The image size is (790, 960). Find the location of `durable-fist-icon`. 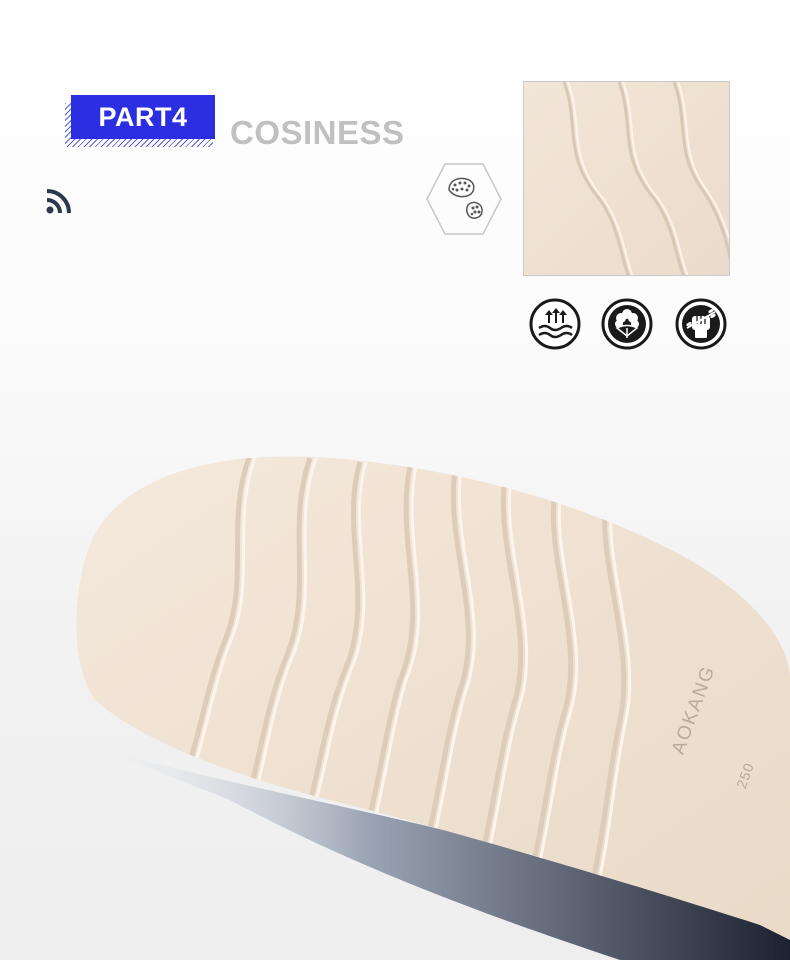

durable-fist-icon is located at coordinates (701, 324).